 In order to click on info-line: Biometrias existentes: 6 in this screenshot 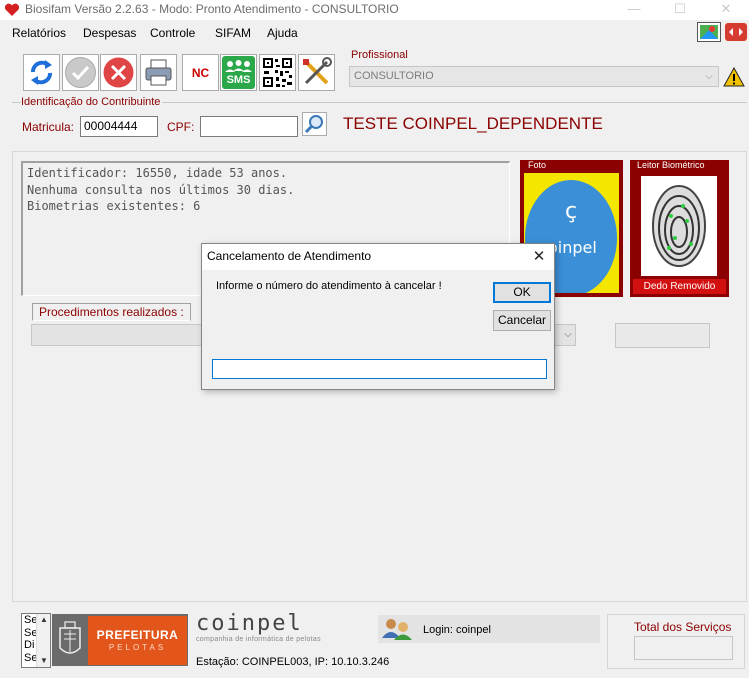, I will do `click(114, 206)`.